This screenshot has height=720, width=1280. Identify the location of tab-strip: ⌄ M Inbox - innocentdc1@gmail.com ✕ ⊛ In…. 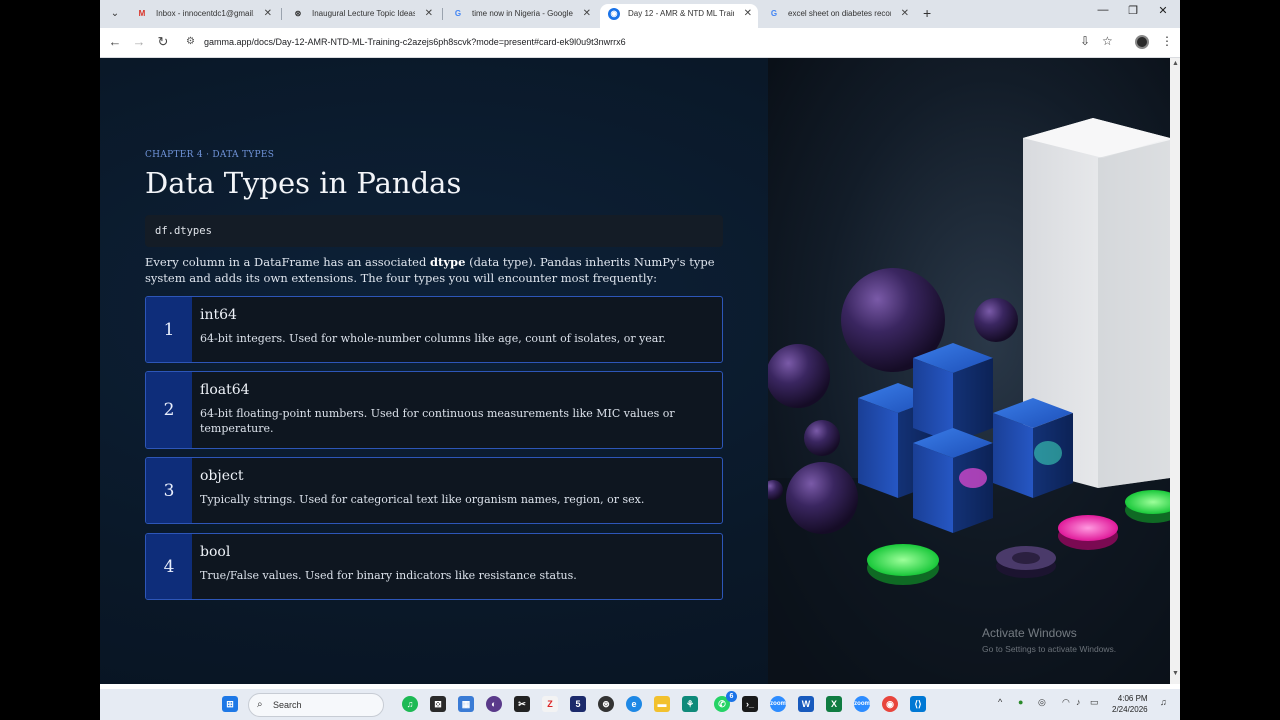
(640, 14).